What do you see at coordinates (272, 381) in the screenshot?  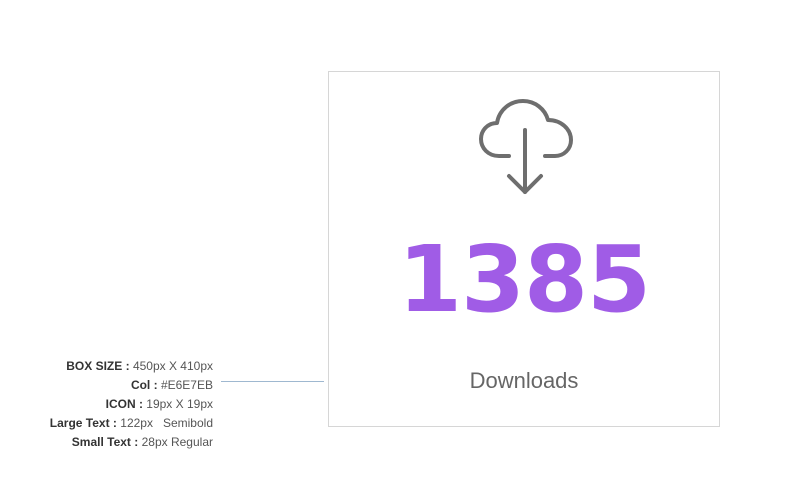 I see `annotation-leader-line` at bounding box center [272, 381].